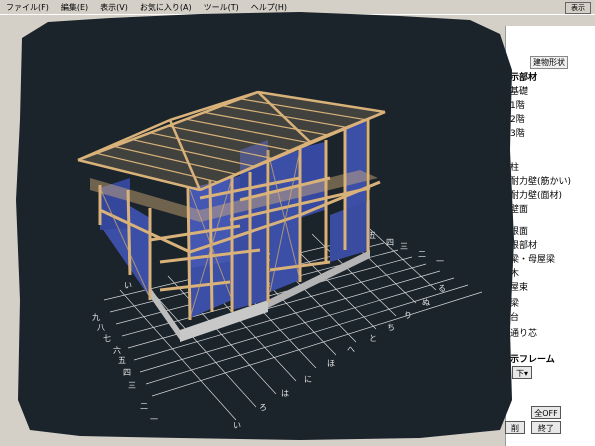  Describe the element at coordinates (237, 425) in the screenshot. I see `grid-label-i: い` at that location.